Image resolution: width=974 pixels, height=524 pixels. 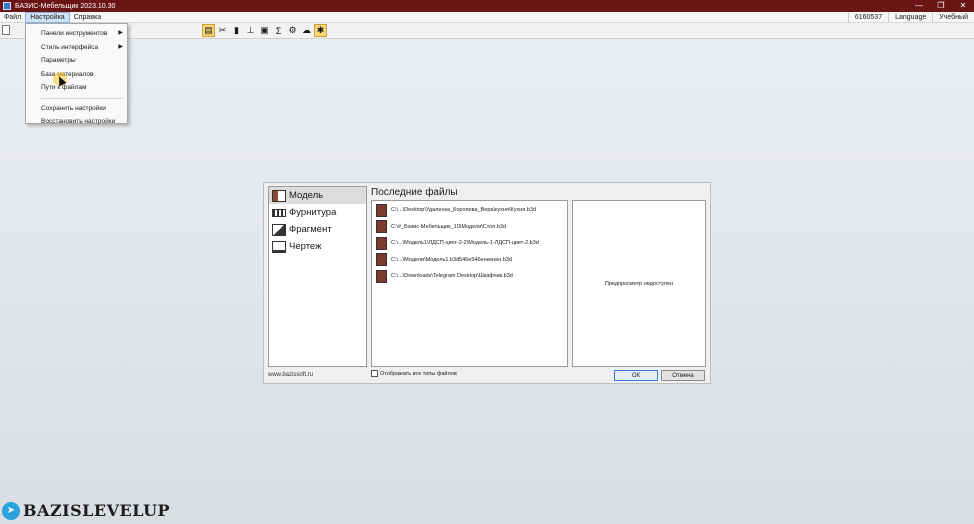 I want to click on scissors-icon: ✂, so click(x=222, y=30).